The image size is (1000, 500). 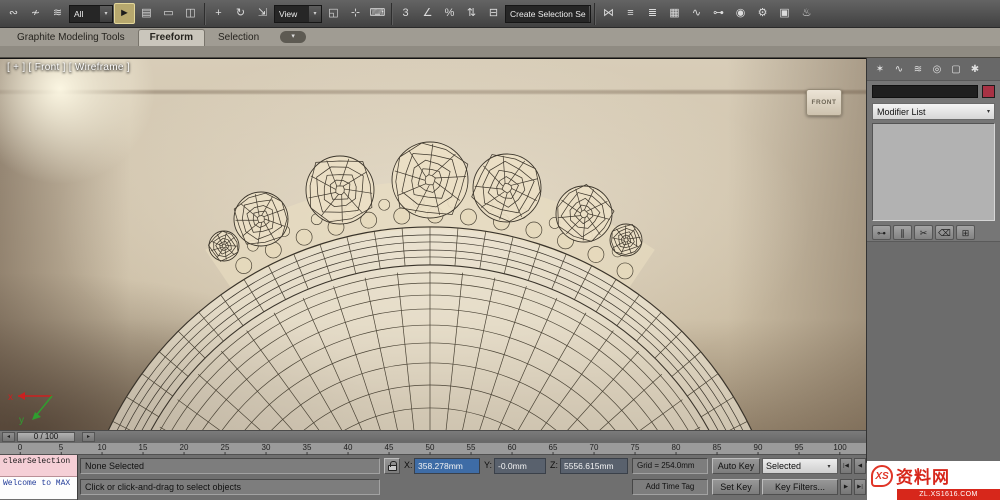 I want to click on rectangular-selection-region-icon: ▭, so click(x=168, y=13).